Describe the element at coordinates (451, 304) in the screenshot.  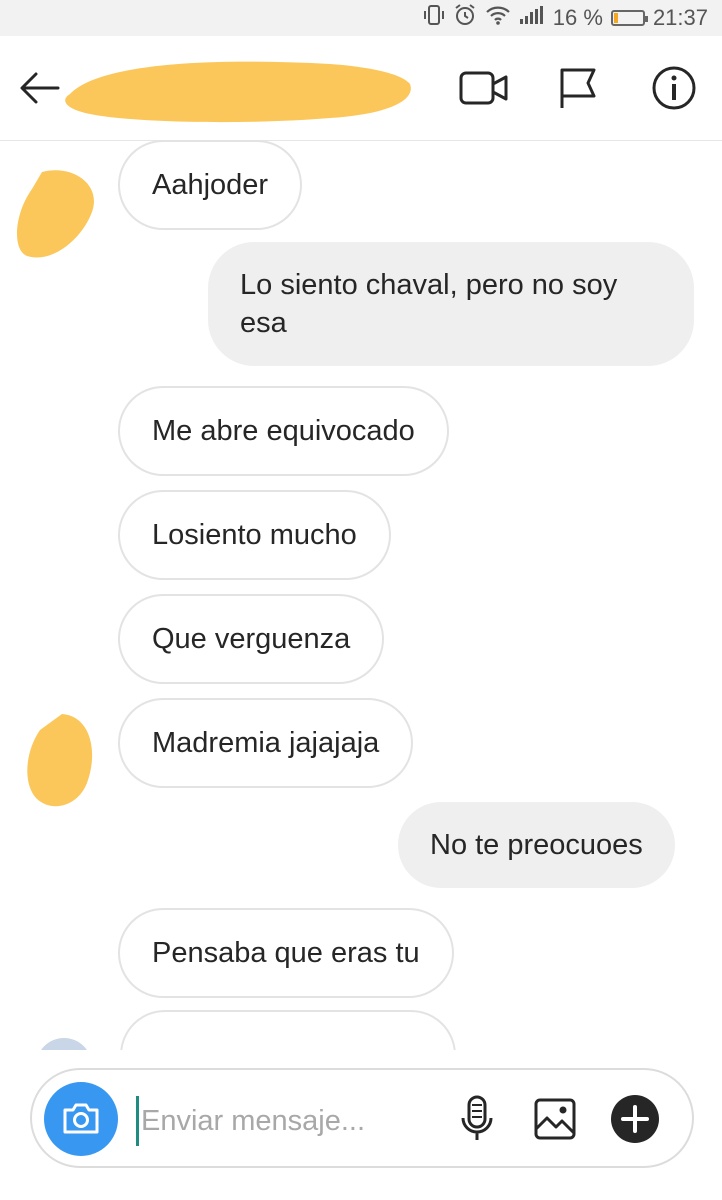
I see `message-bubble-outgoing: Lo siento chaval, pero no soy esa` at that location.